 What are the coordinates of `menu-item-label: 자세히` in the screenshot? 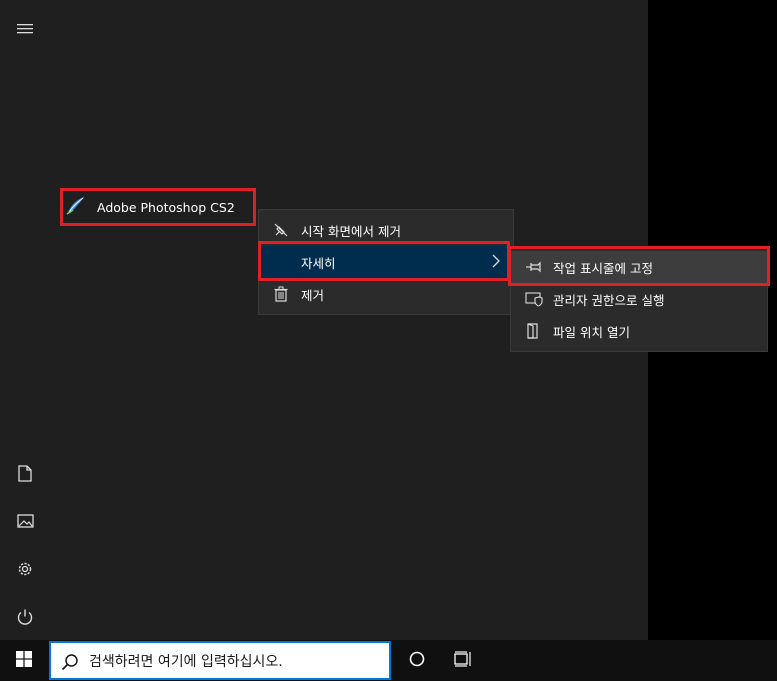 It's located at (318, 263).